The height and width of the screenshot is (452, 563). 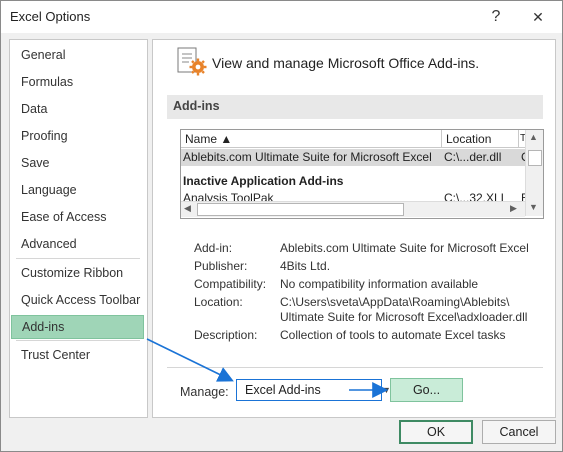 I want to click on arrow-to-manage-icon, so click(x=190, y=360).